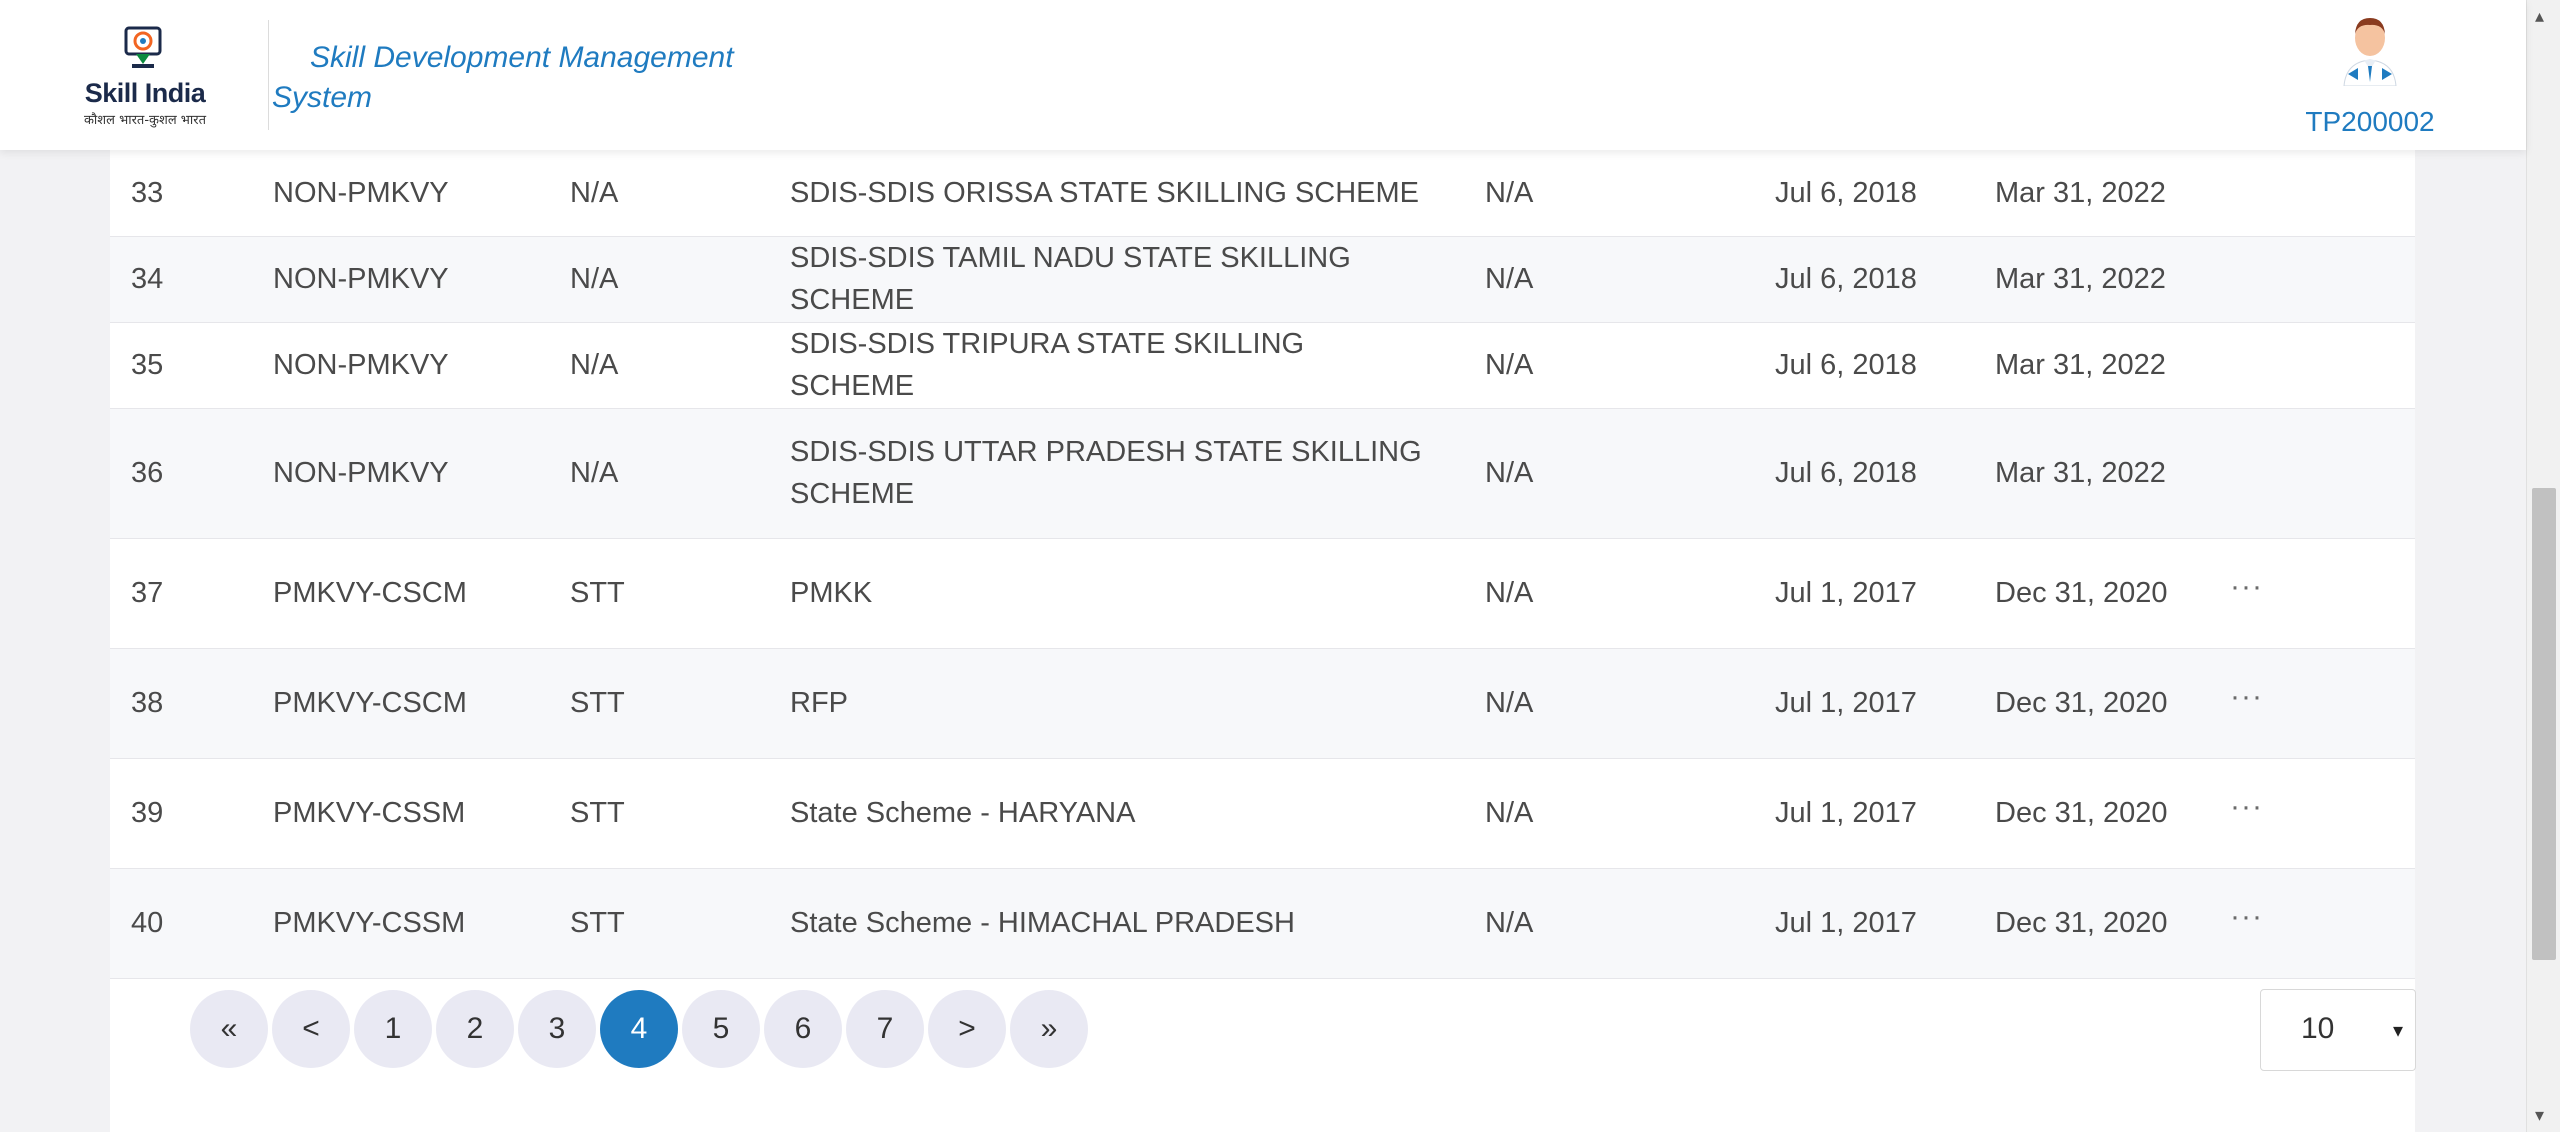 Image resolution: width=2560 pixels, height=1132 pixels. I want to click on vertical-scrollbar: ▴ ▾, so click(2543, 566).